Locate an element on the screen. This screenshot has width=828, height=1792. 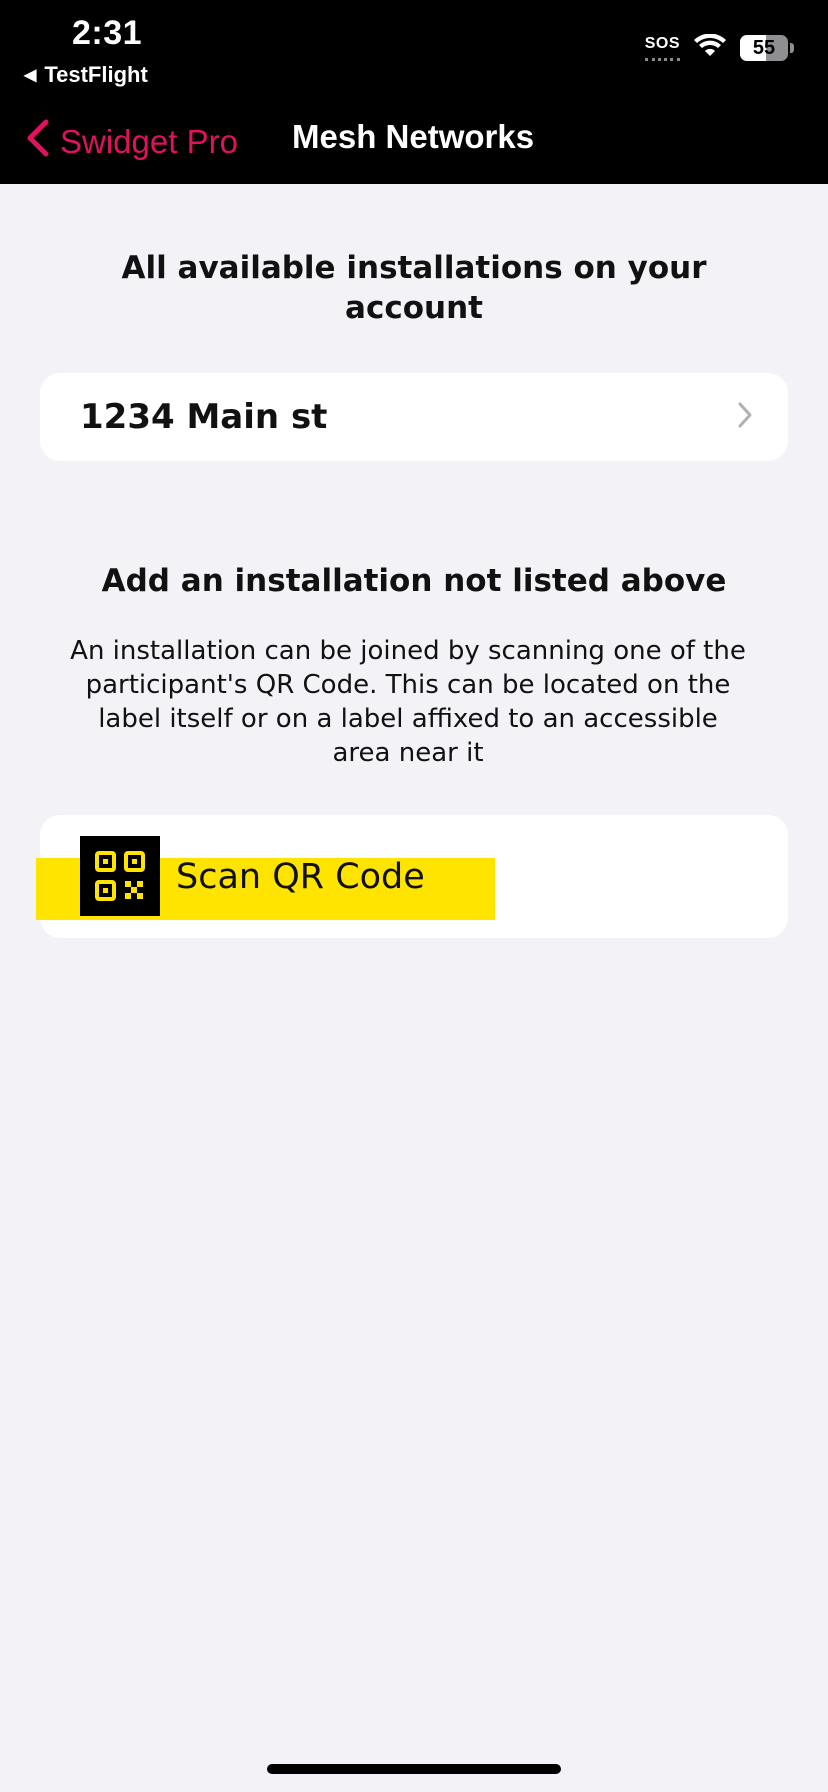
back-to-app-link: ◀ TestFlight is located at coordinates (86, 75).